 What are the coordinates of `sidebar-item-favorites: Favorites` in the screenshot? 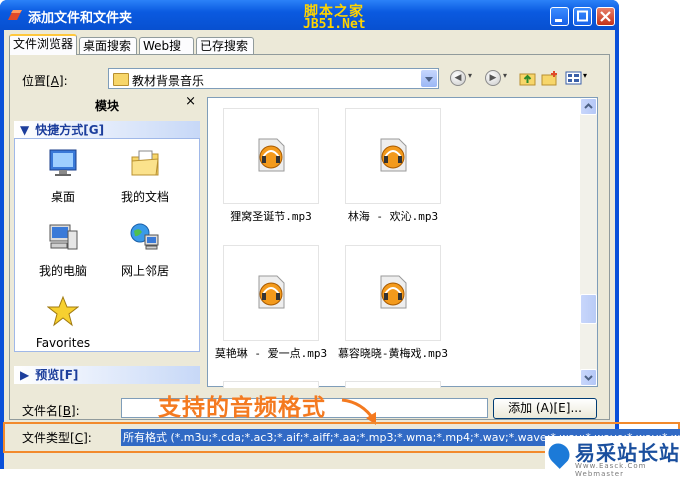 It's located at (63, 322).